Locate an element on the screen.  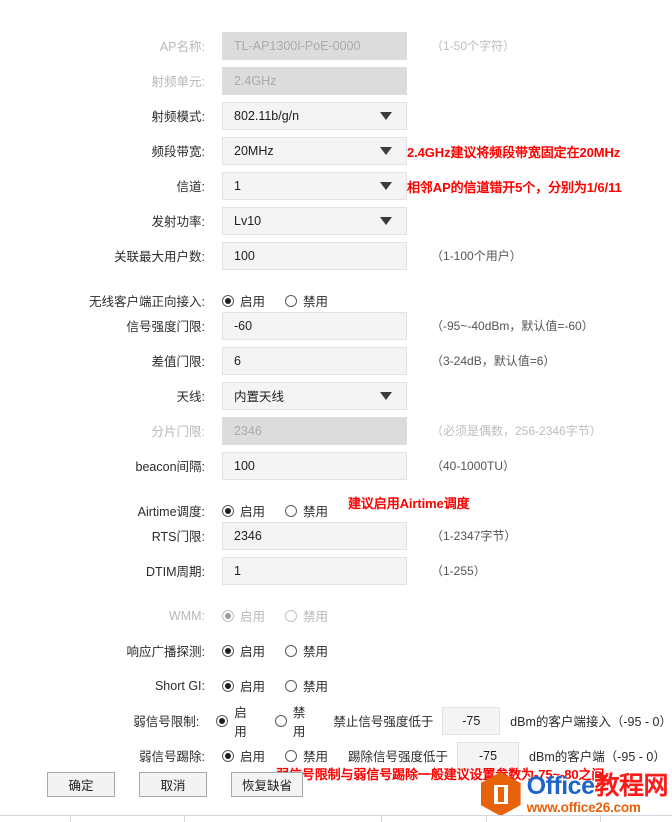
label-tx_power: 发射功率: is located at coordinates (178, 222).